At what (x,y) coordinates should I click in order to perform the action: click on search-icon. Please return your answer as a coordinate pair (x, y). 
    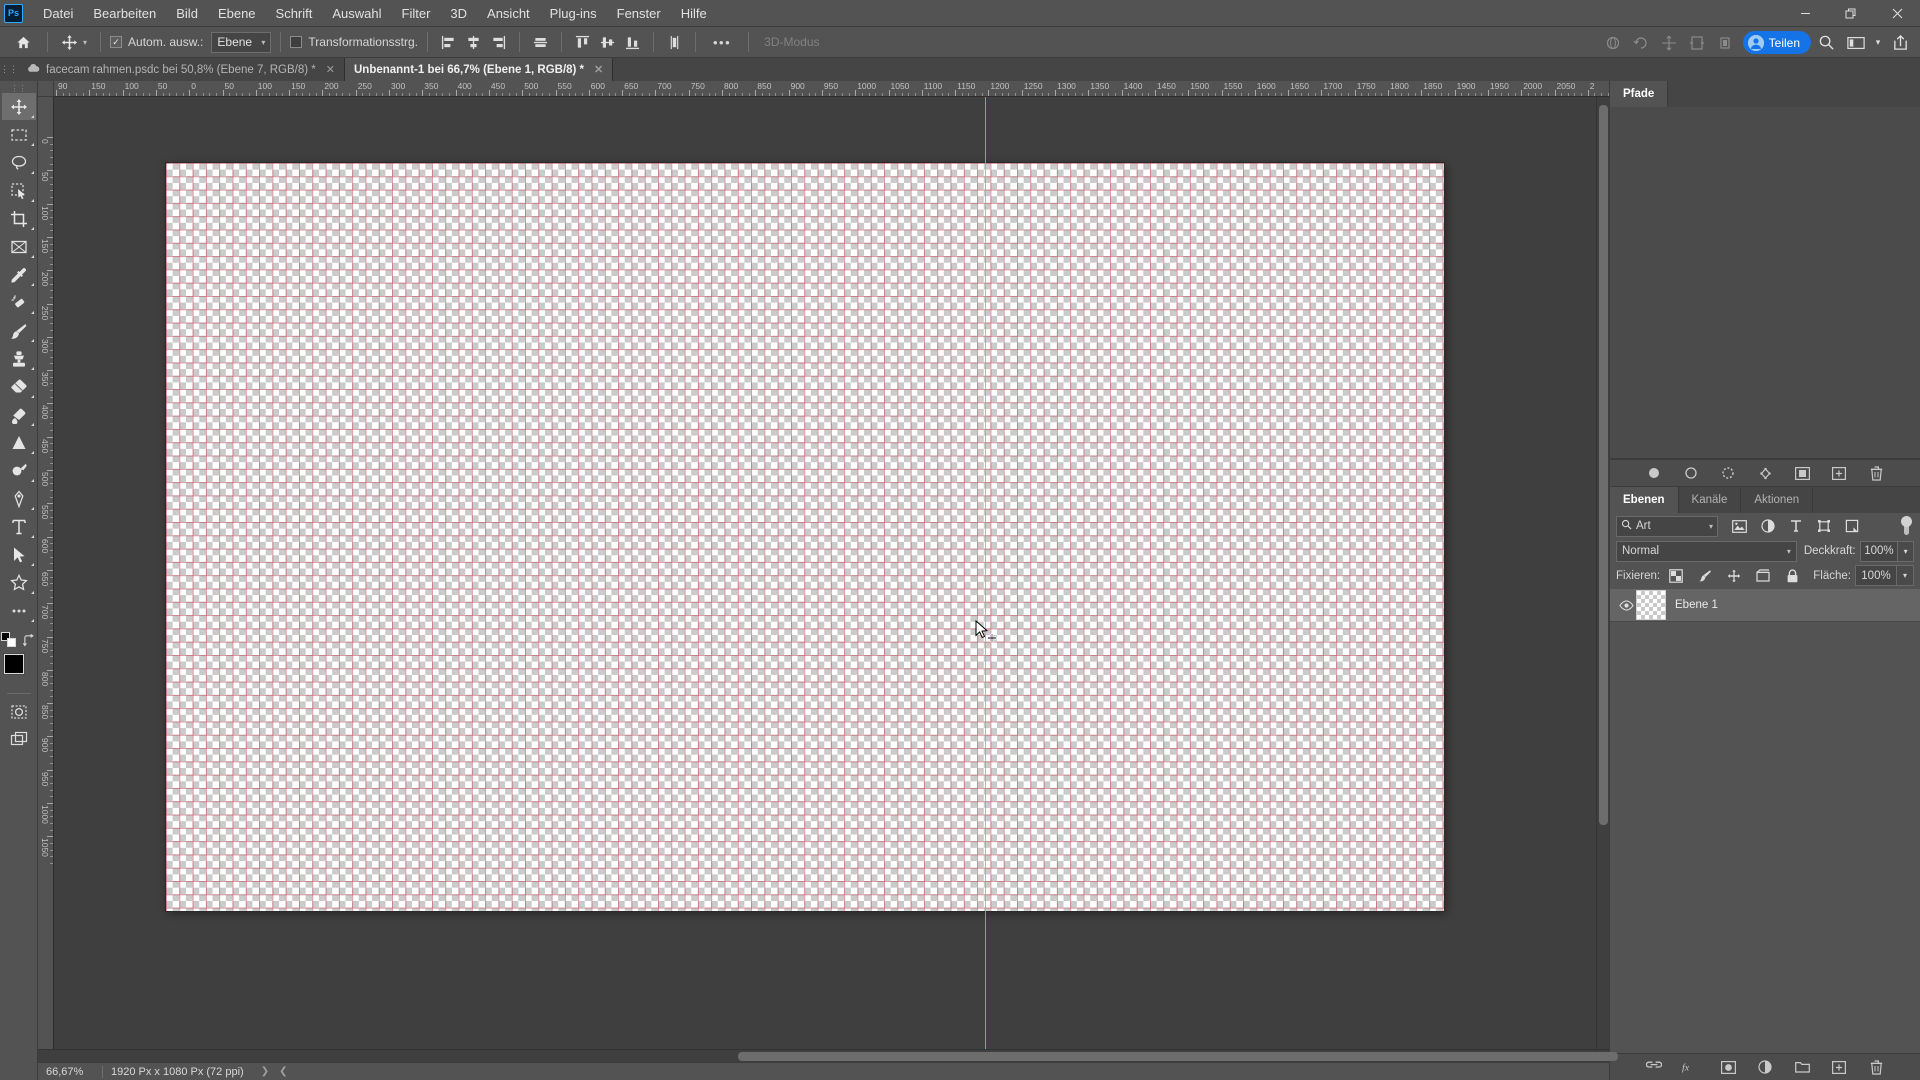
    Looking at the image, I should click on (1826, 42).